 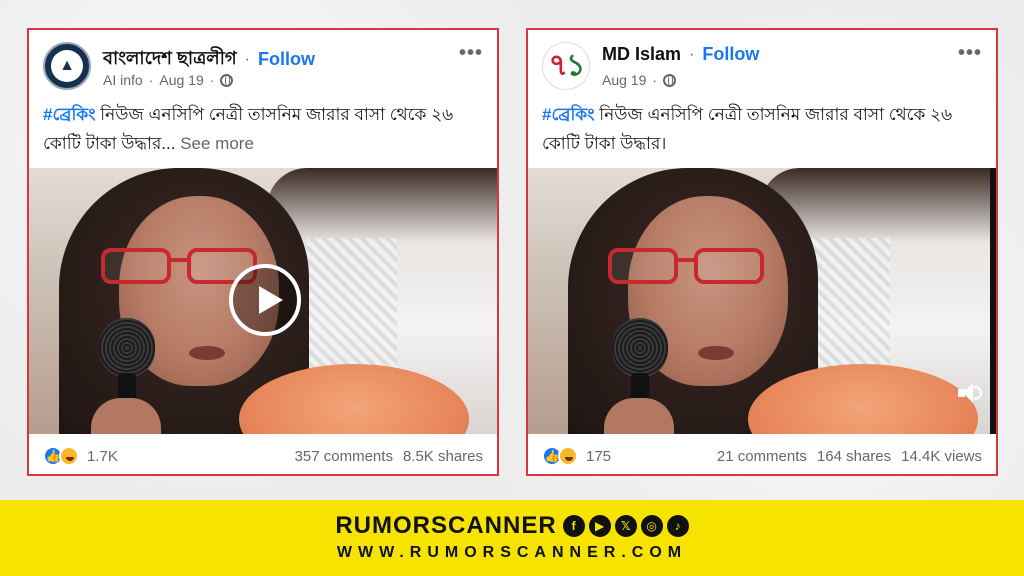 What do you see at coordinates (214, 143) in the screenshot?
I see `see-more-link: See more` at bounding box center [214, 143].